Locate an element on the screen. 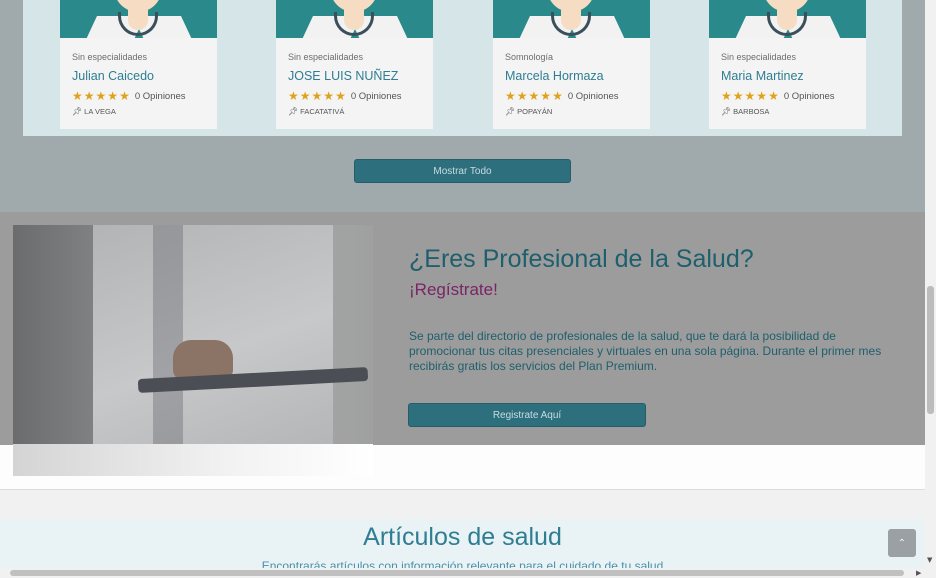 Image resolution: width=936 pixels, height=578 pixels. doctor-name-link: Maria Martinez is located at coordinates (762, 76).